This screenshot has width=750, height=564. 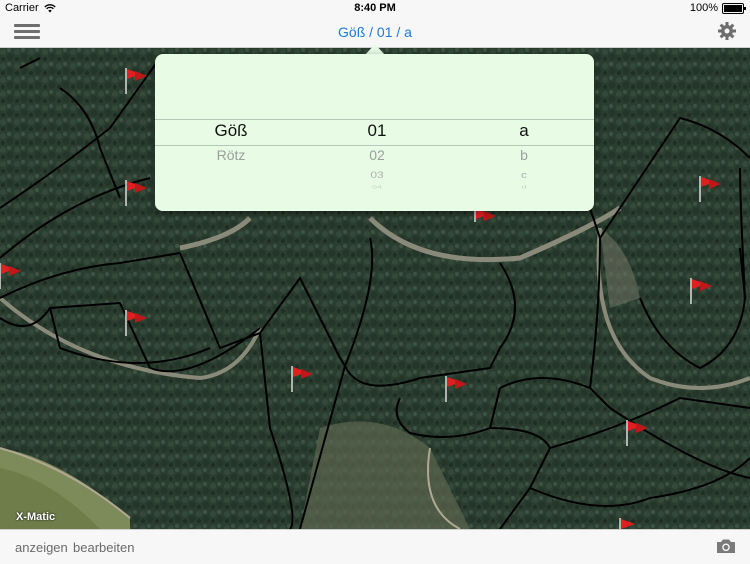 What do you see at coordinates (726, 546) in the screenshot?
I see `camera-icon` at bounding box center [726, 546].